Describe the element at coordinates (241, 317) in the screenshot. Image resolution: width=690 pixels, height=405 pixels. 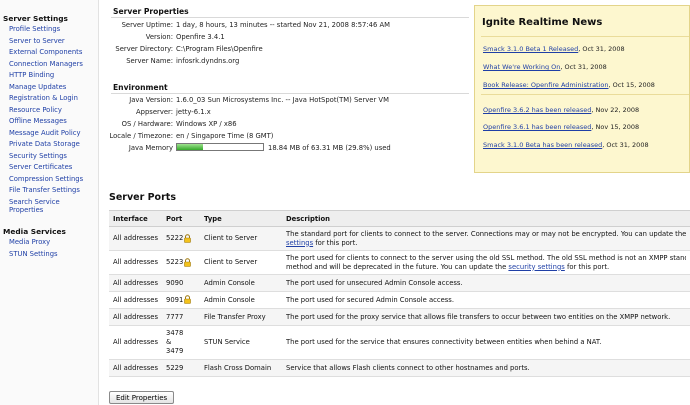
I see `port-type: File Transfer Proxy` at that location.